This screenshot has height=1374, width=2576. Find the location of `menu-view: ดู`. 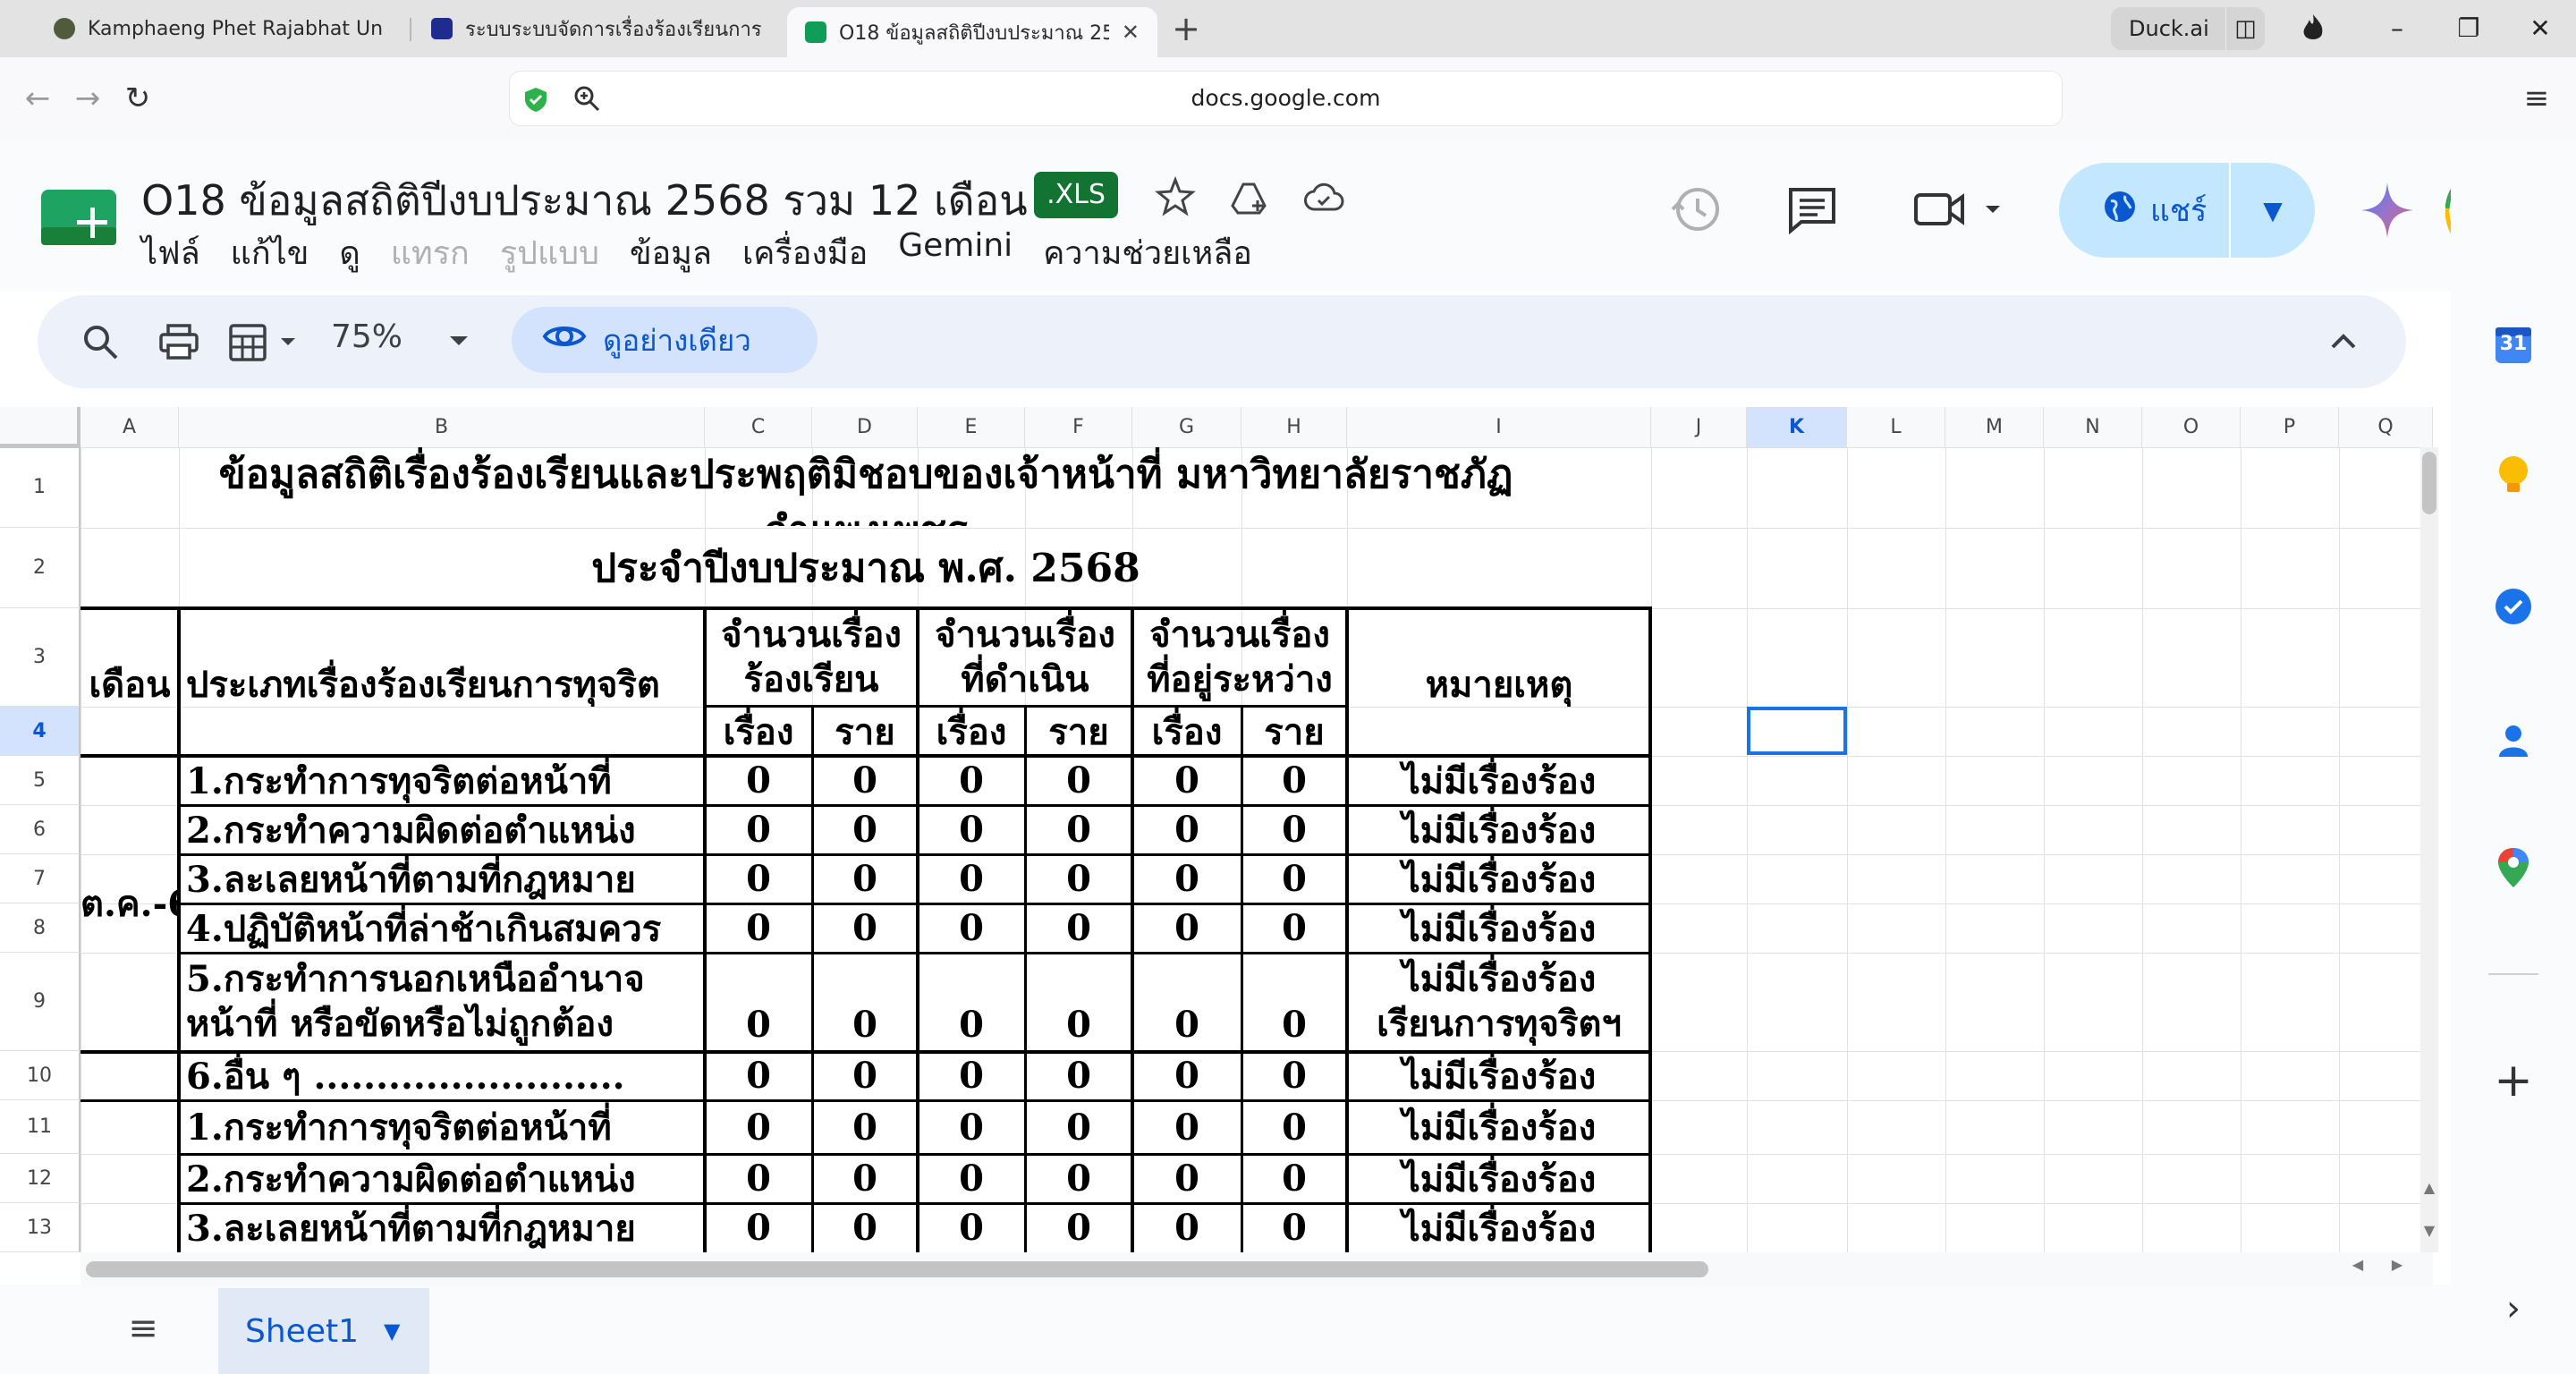

menu-view: ดู is located at coordinates (349, 249).